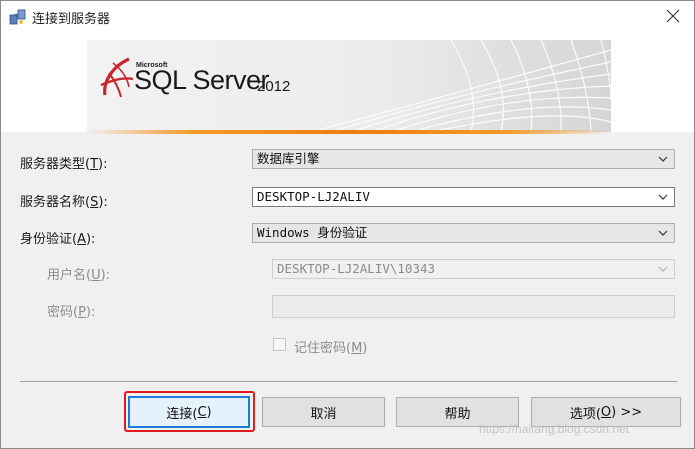 The height and width of the screenshot is (449, 695). What do you see at coordinates (288, 158) in the screenshot?
I see `server-type-value: 数据库引擎` at bounding box center [288, 158].